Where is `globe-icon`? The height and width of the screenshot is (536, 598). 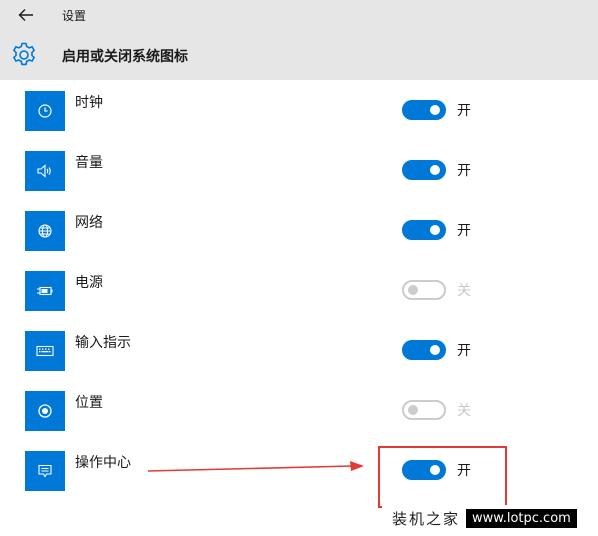
globe-icon is located at coordinates (45, 231).